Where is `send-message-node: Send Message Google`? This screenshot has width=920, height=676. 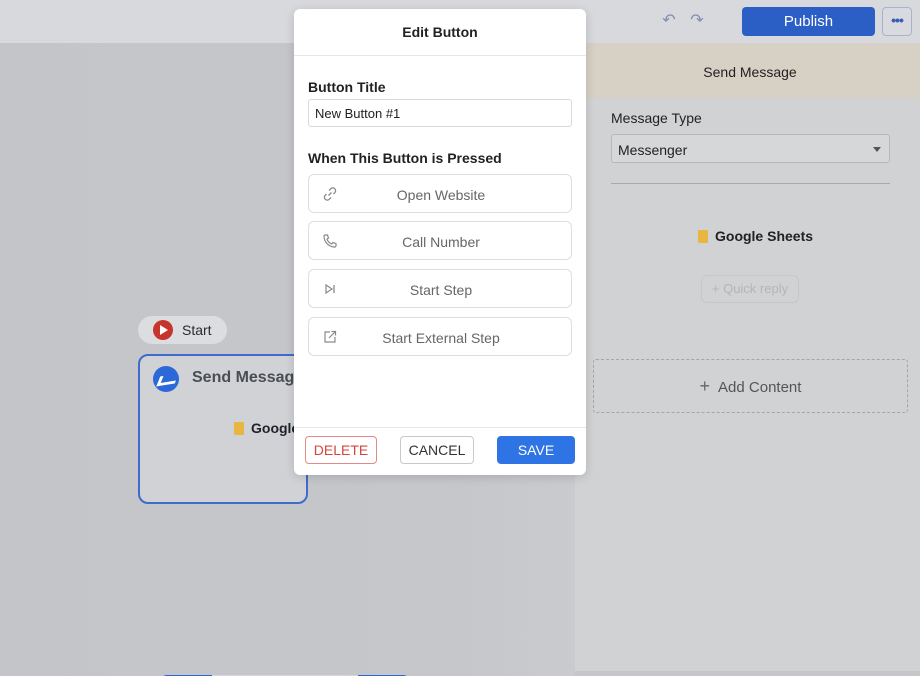
send-message-node: Send Message Google is located at coordinates (223, 429).